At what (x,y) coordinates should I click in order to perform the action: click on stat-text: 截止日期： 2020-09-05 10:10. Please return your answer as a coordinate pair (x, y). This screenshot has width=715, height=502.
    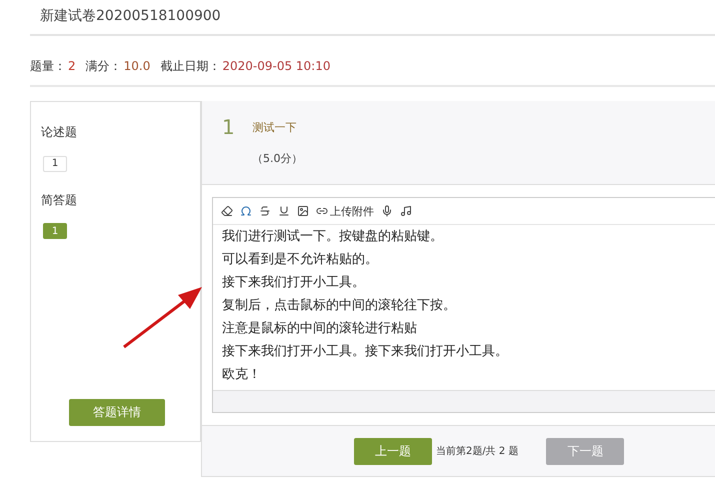
    Looking at the image, I should click on (245, 66).